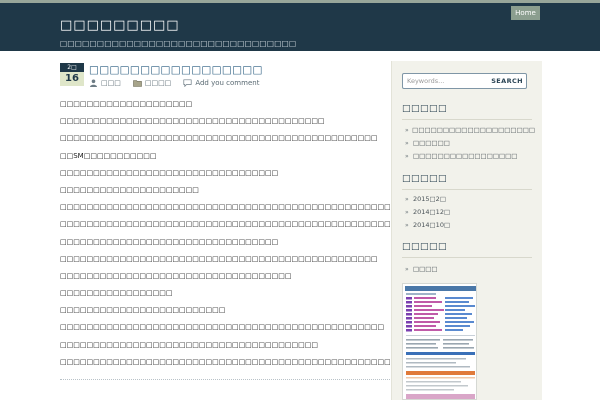 The height and width of the screenshot is (400, 600). I want to click on site-title: □□□□□□□□□, so click(120, 25).